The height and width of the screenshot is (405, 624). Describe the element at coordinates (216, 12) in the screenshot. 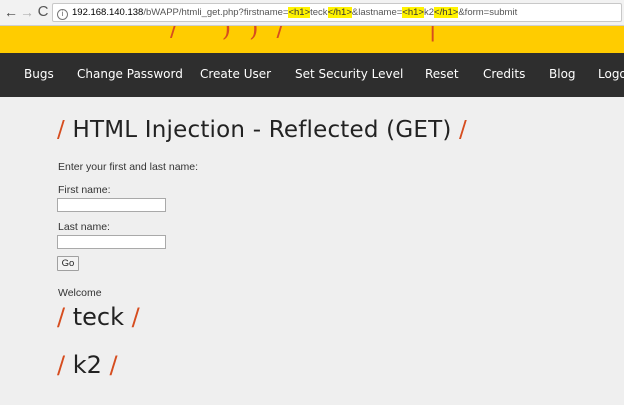

I see `url-path: /bWAPP/htmli_get.php?firstname=` at that location.